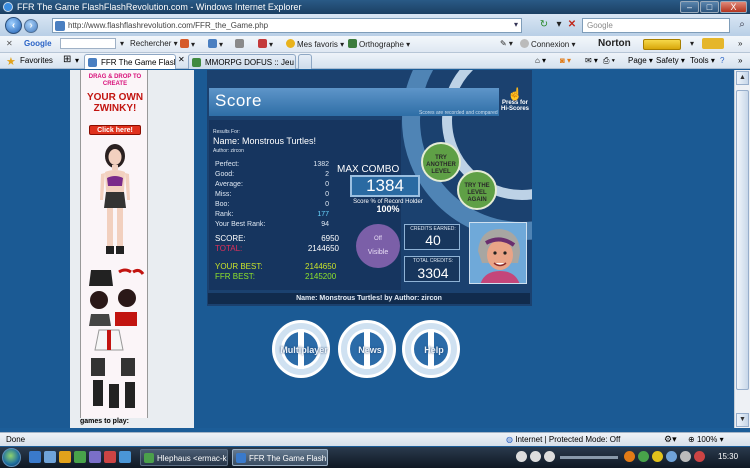  Describe the element at coordinates (671, 456) in the screenshot. I see `tray-network-icon` at that location.